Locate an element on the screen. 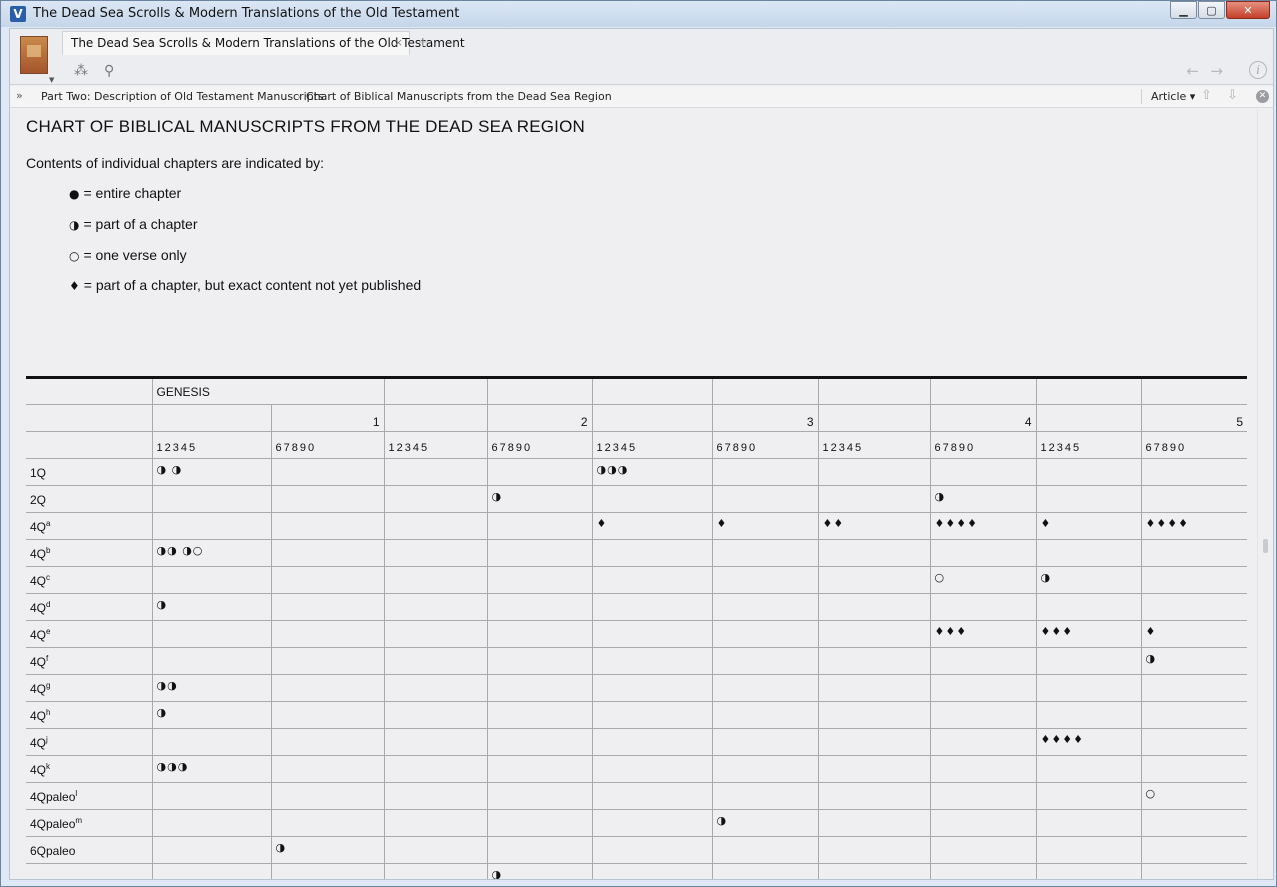  manuscript-siglum: f is located at coordinates (47, 658).